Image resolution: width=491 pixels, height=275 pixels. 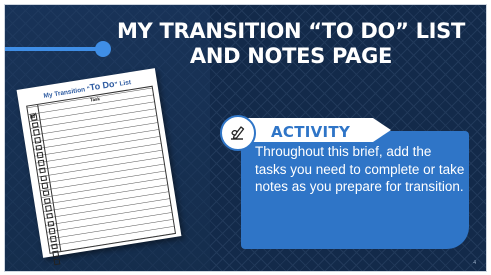 What do you see at coordinates (32, 112) in the screenshot?
I see `checkbox-header-icon` at bounding box center [32, 112].